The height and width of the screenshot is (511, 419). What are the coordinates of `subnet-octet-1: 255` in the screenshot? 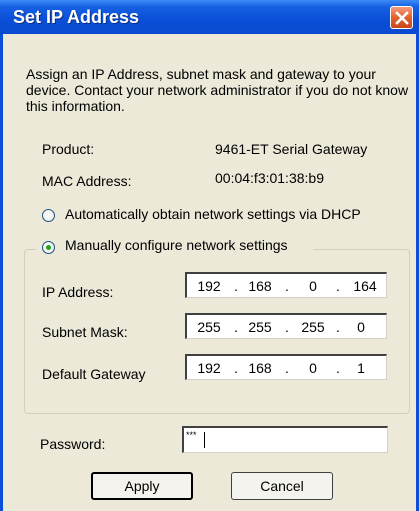 It's located at (209, 327).